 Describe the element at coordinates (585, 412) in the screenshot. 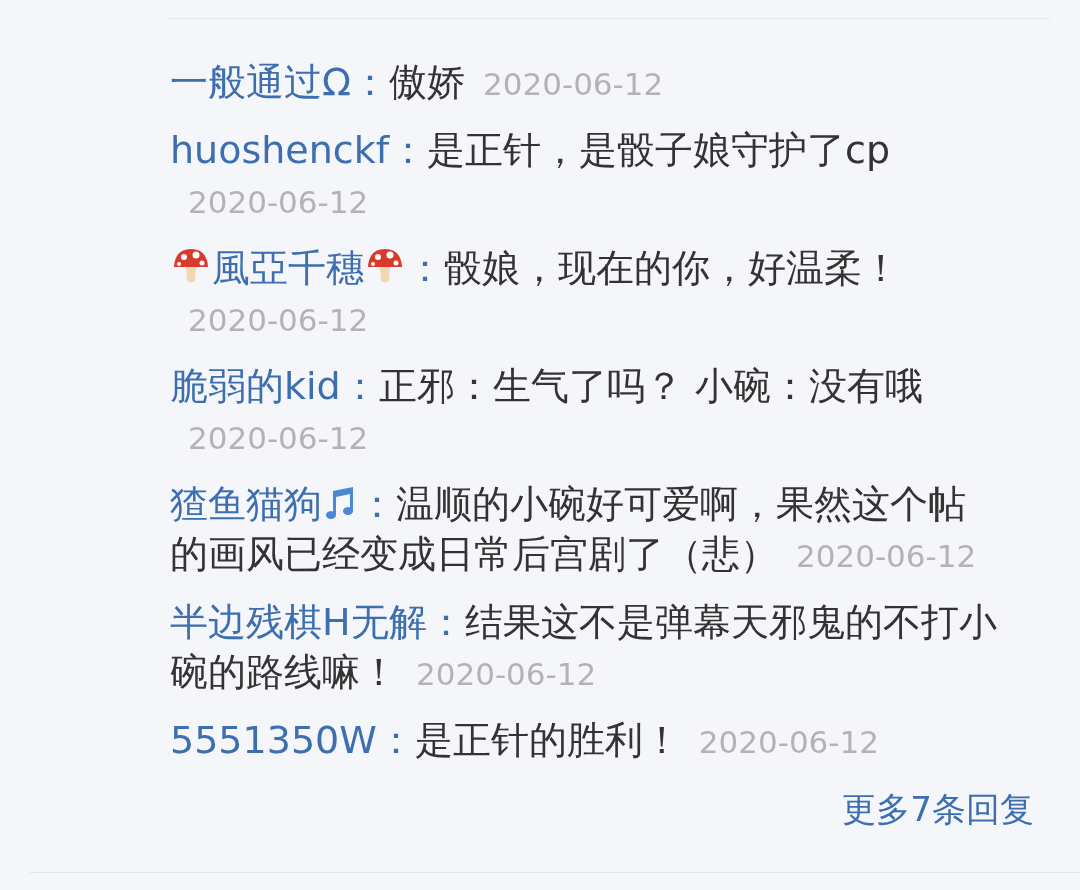

I see `reply-comment: 脆弱的kid：正邪：生气了吗？ 小碗：没有哦 2020-06-12` at that location.